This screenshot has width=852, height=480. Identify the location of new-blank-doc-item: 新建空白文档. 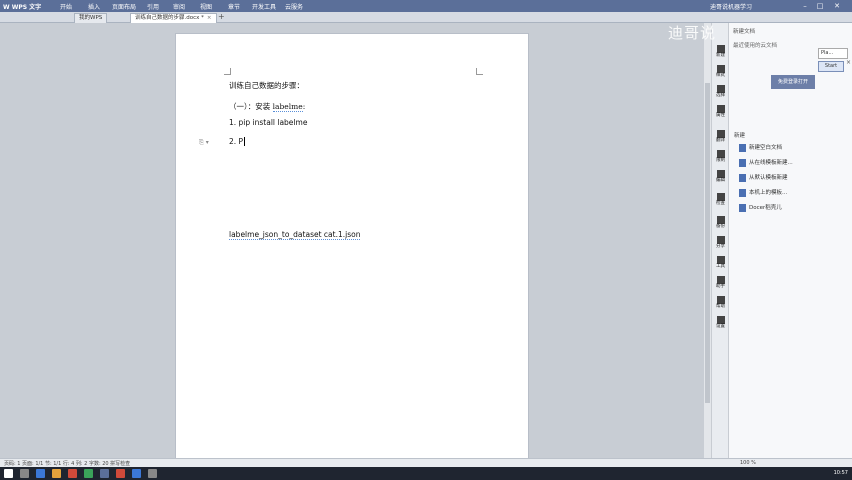
(760, 148).